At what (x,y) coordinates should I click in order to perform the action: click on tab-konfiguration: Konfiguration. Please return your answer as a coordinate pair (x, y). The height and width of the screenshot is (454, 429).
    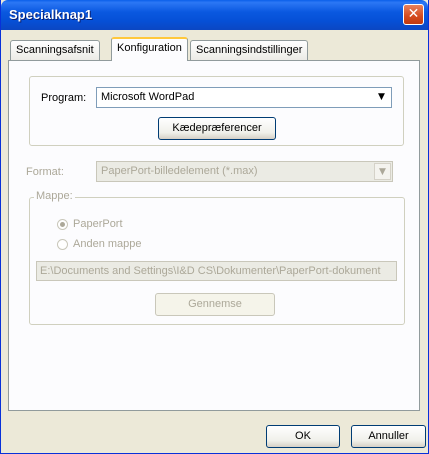
    Looking at the image, I should click on (149, 49).